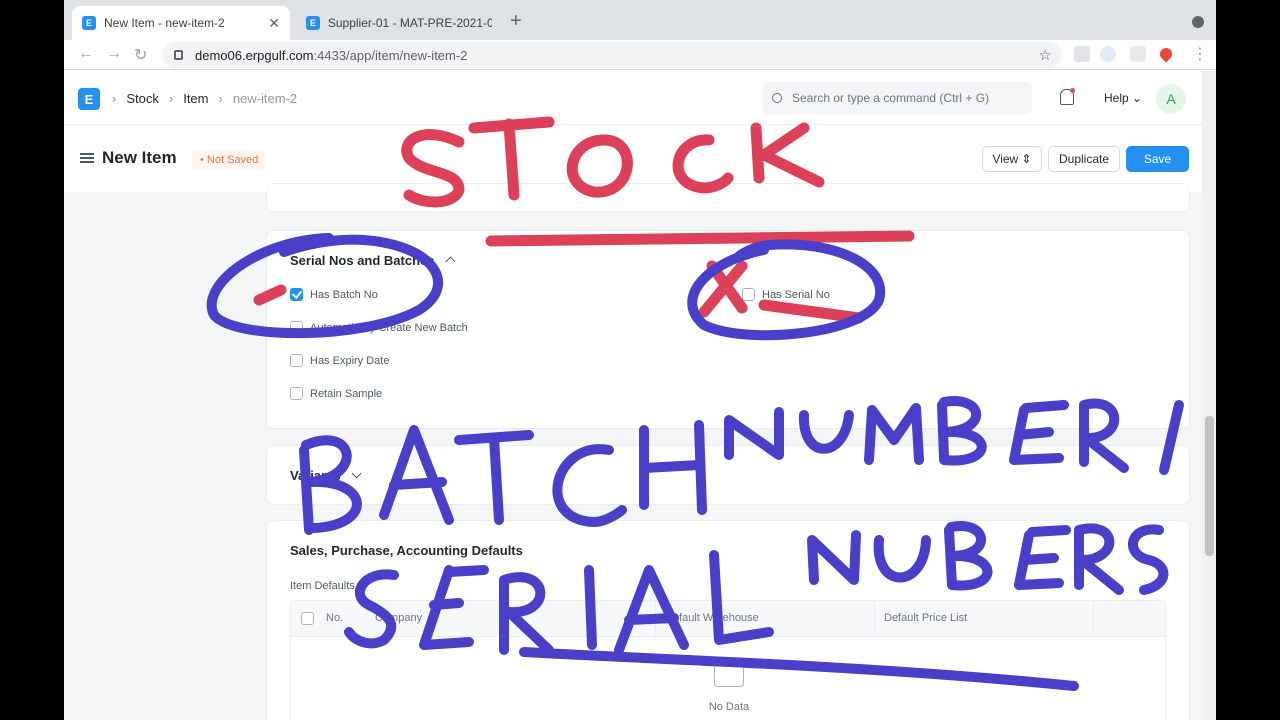  Describe the element at coordinates (390, 55) in the screenshot. I see `url-path: :4433/app/item/new-item-2` at that location.